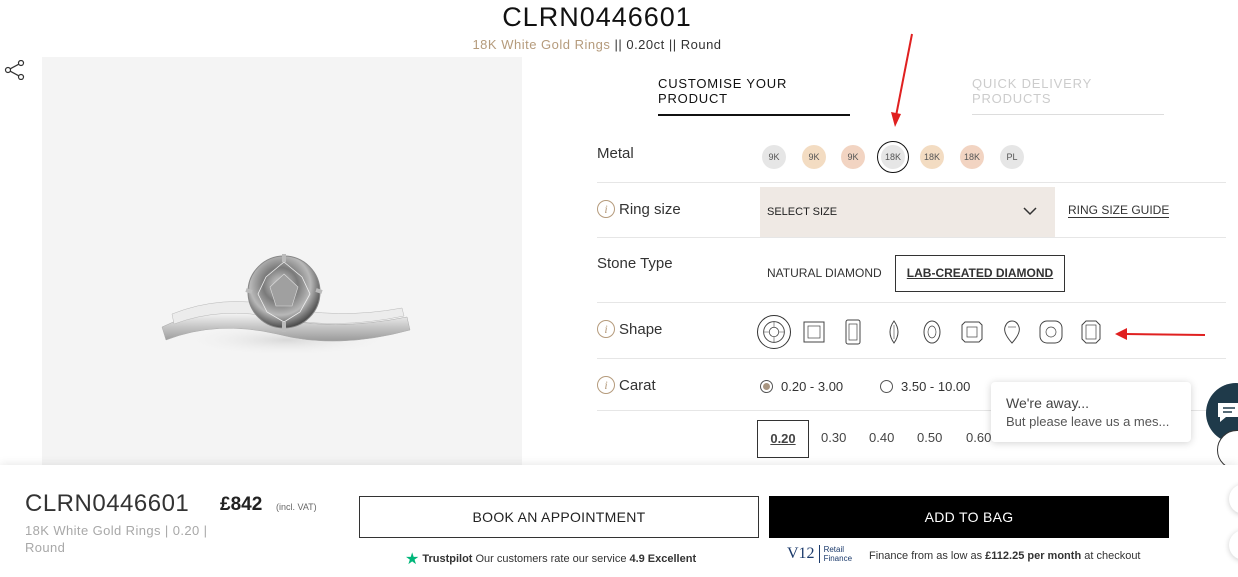  I want to click on chat-icon, so click(1228, 412).